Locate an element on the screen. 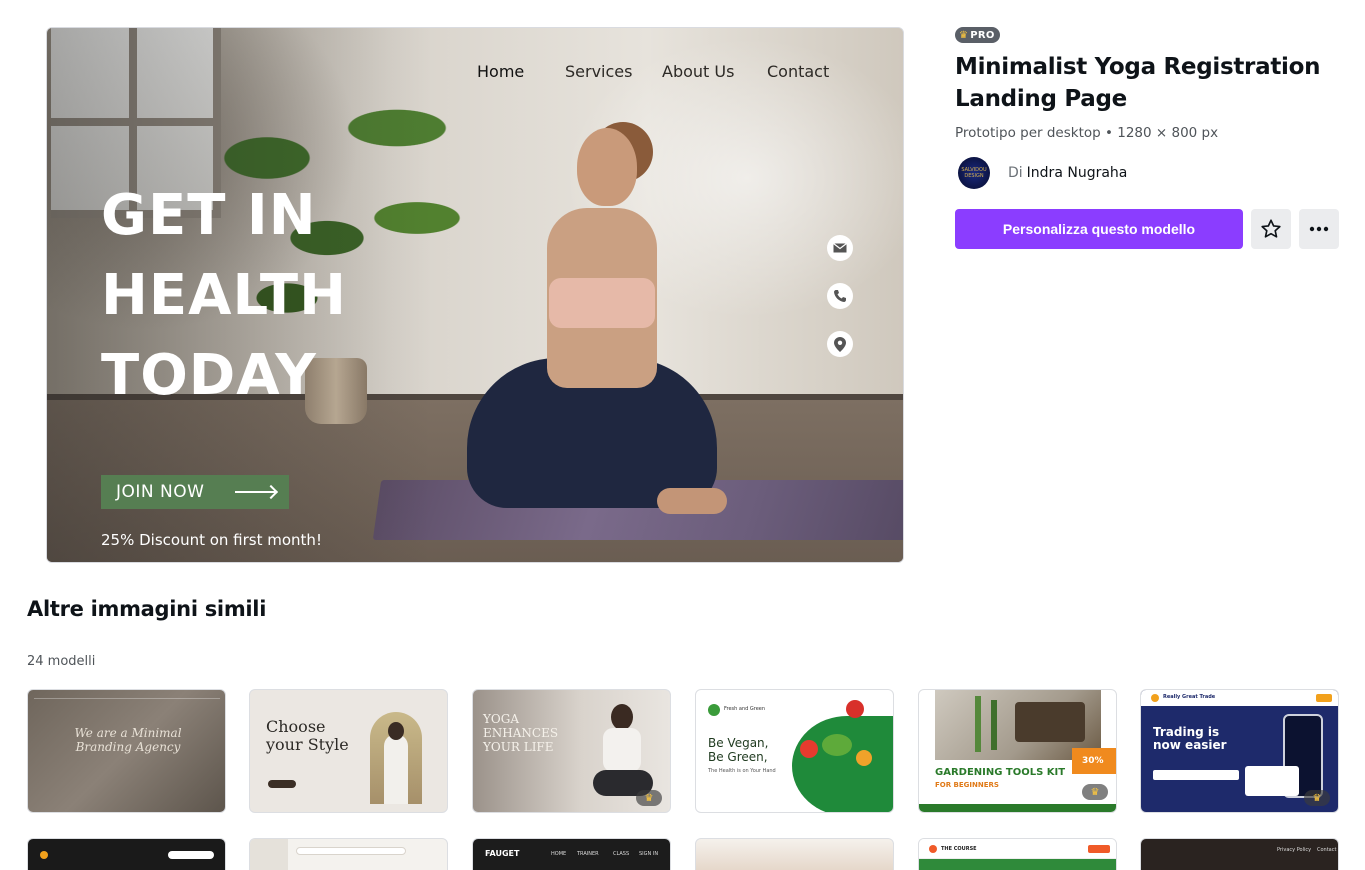  thumb-hero-band is located at coordinates (1017, 864).